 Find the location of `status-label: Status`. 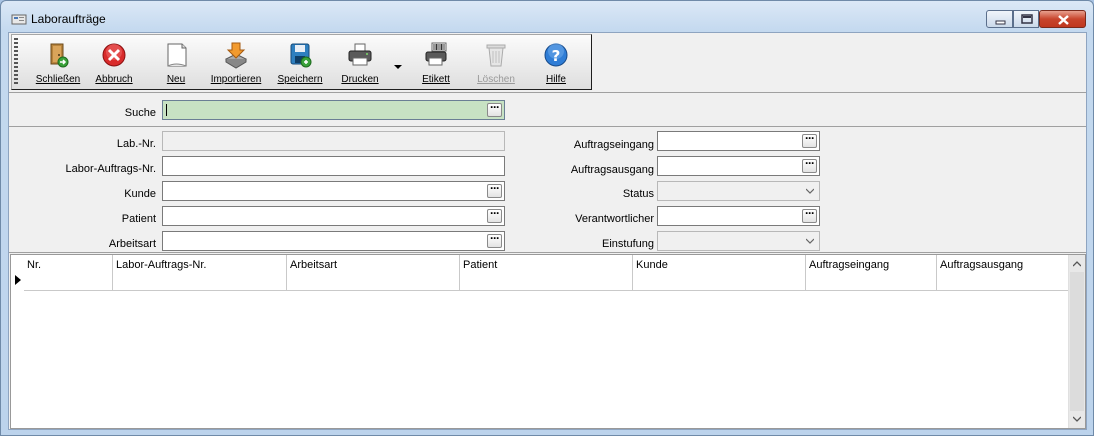

status-label: Status is located at coordinates (638, 194).